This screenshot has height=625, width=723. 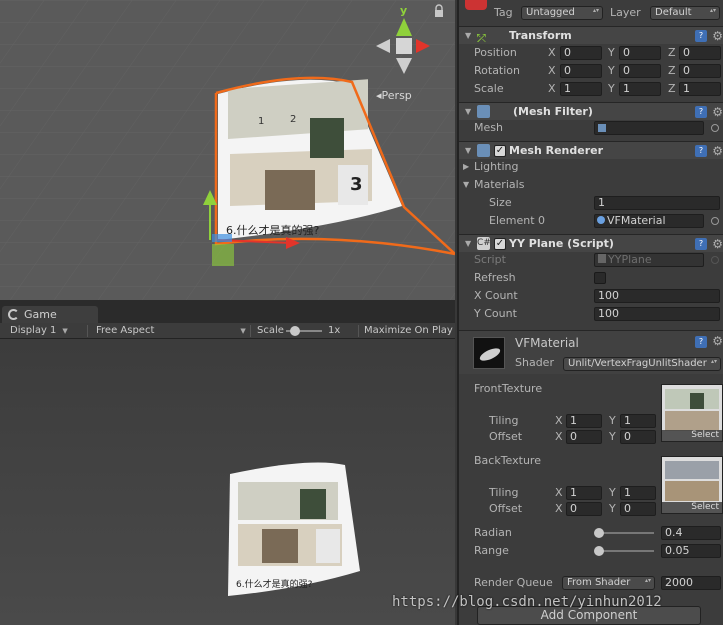 What do you see at coordinates (591, 185) in the screenshot?
I see `materials-row: ▼ Materials` at bounding box center [591, 185].